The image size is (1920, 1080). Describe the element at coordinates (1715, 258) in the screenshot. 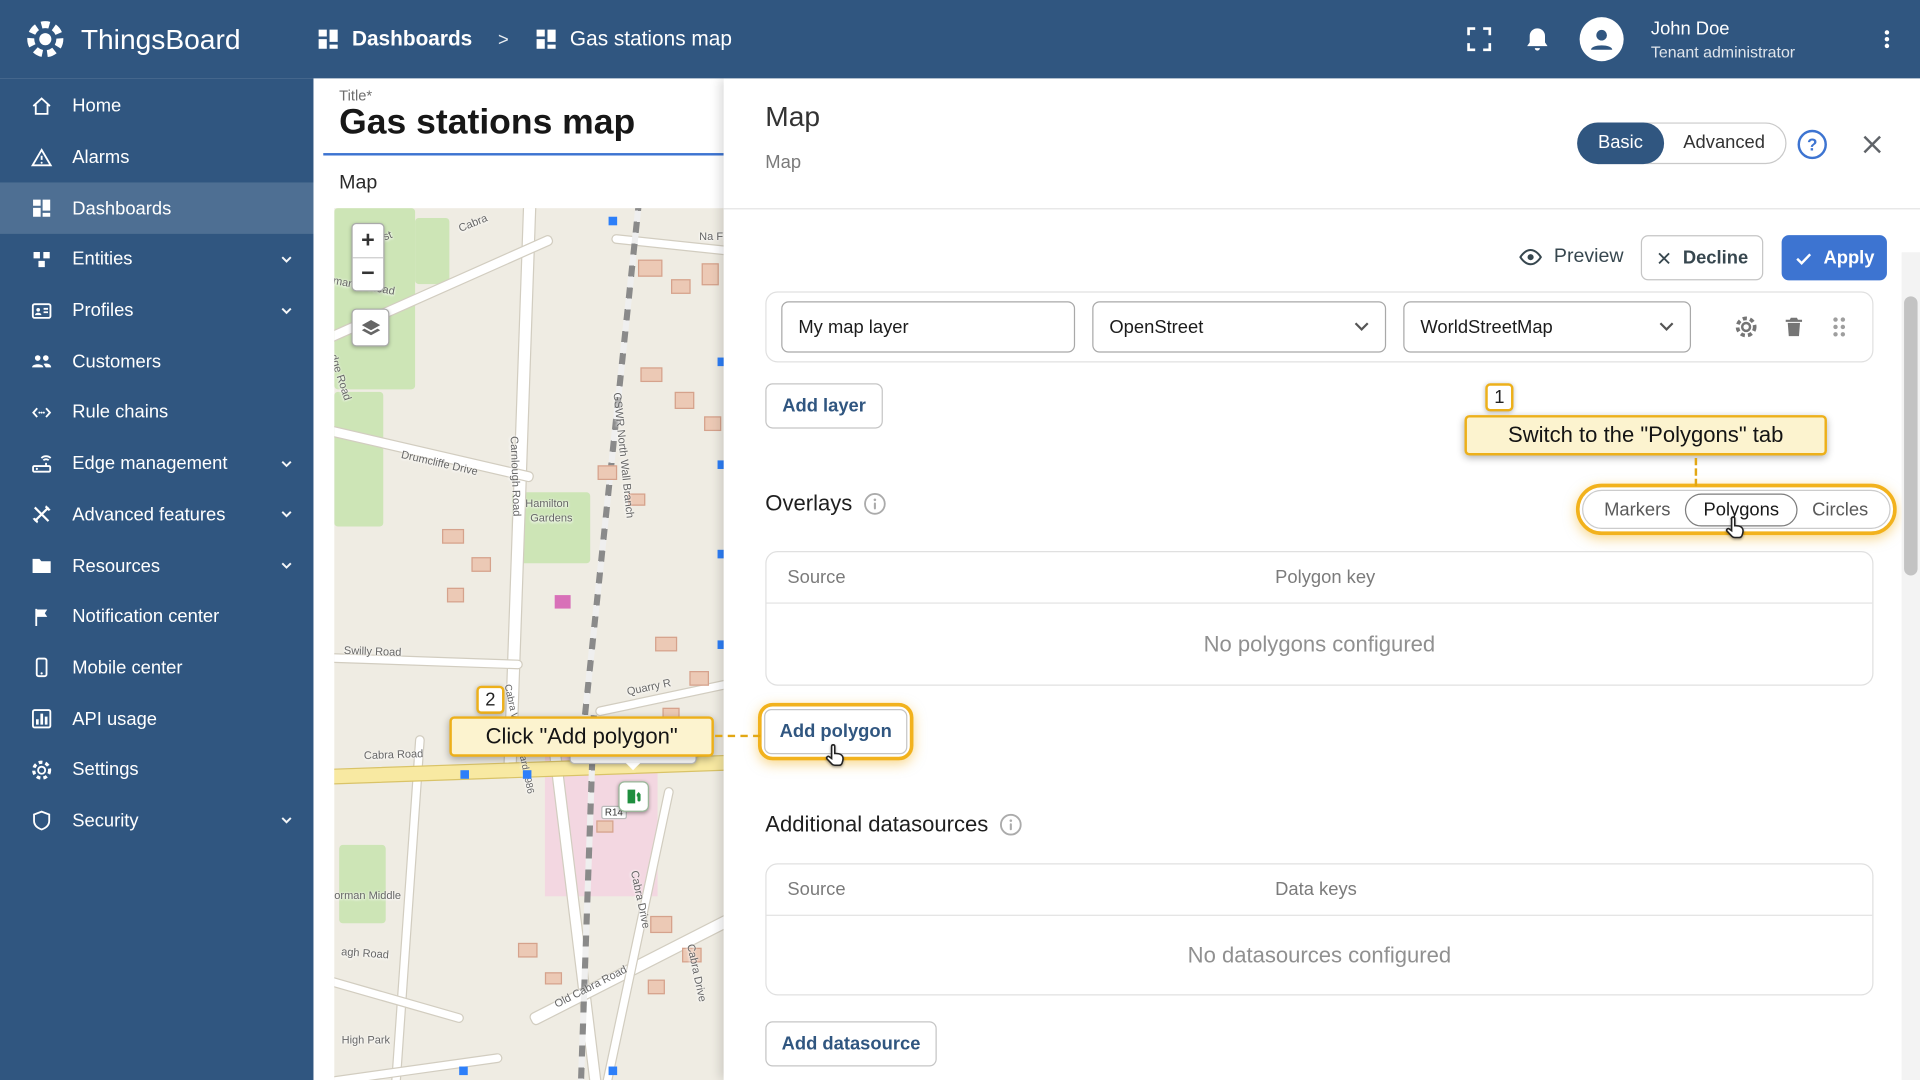

I see `decline-label: Decline` at that location.